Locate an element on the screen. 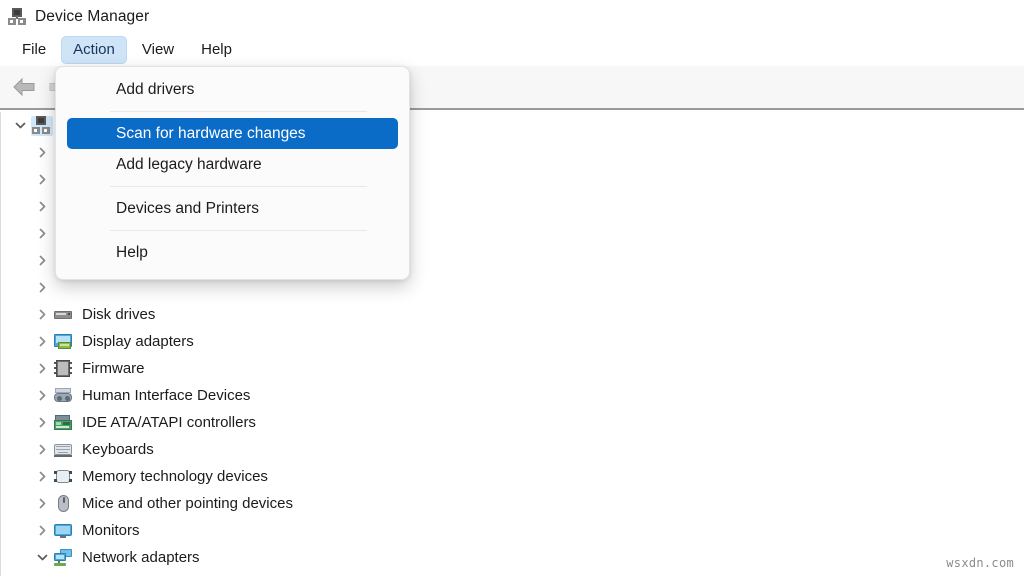 The image size is (1024, 576). tree-row-keyboards: Keyboards is located at coordinates (512, 449).